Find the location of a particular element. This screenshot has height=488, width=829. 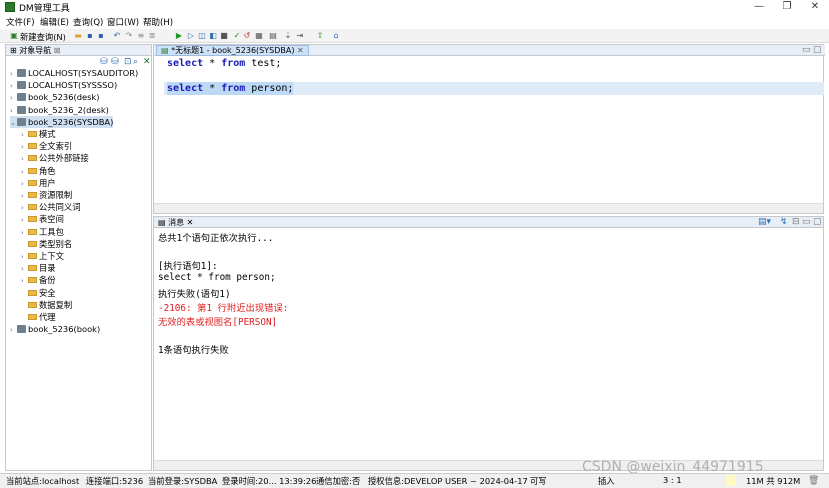

editor-horizontal-scrollbar is located at coordinates (488, 208).